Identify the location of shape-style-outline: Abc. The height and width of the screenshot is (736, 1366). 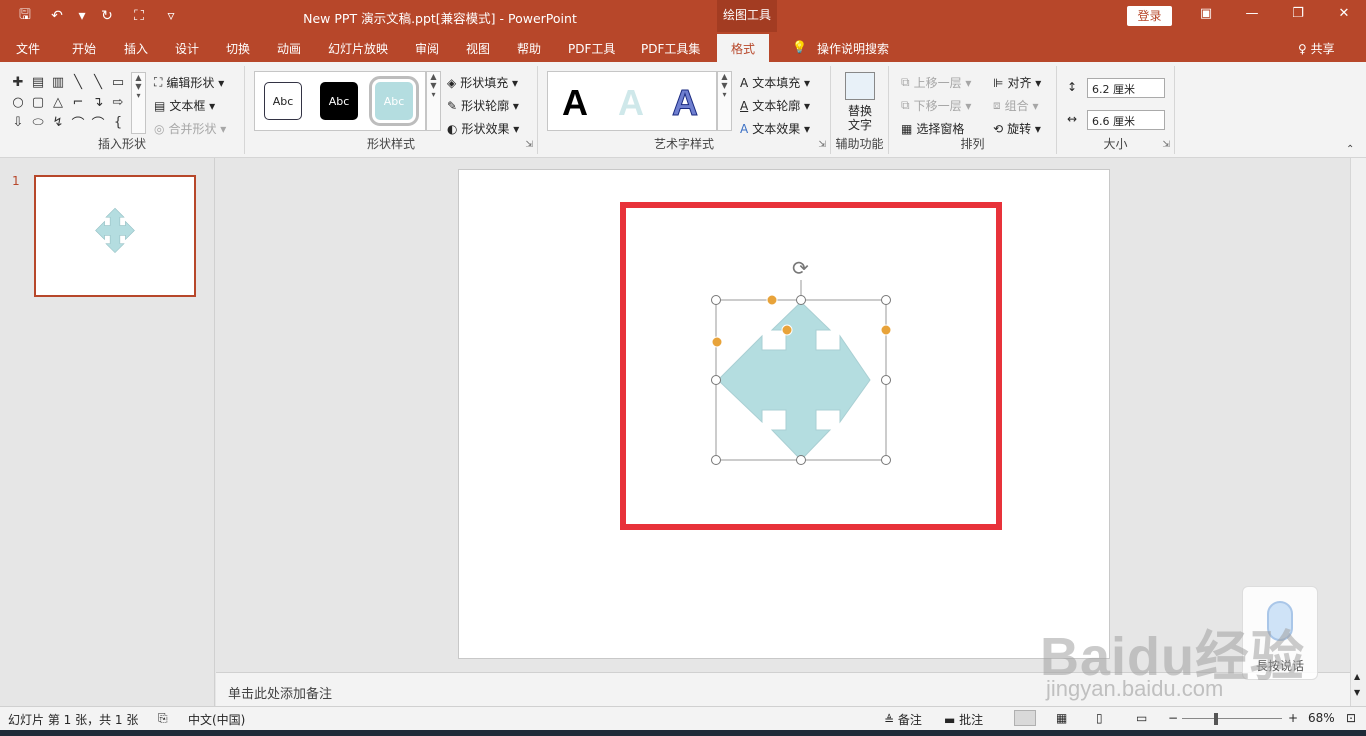
(283, 101).